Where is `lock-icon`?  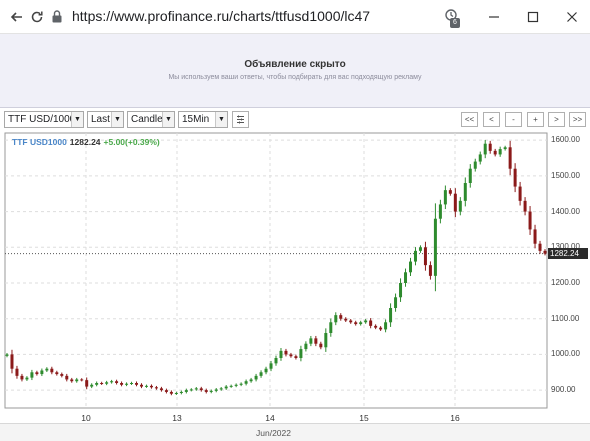 lock-icon is located at coordinates (57, 16).